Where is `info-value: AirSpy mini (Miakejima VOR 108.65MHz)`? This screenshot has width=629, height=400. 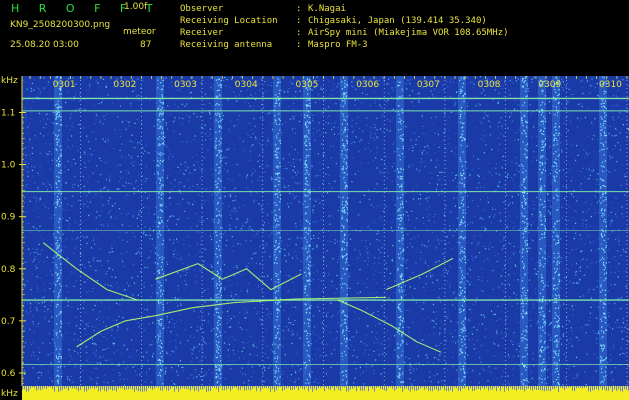 info-value: AirSpy mini (Miakejima VOR 108.65MHz) is located at coordinates (408, 33).